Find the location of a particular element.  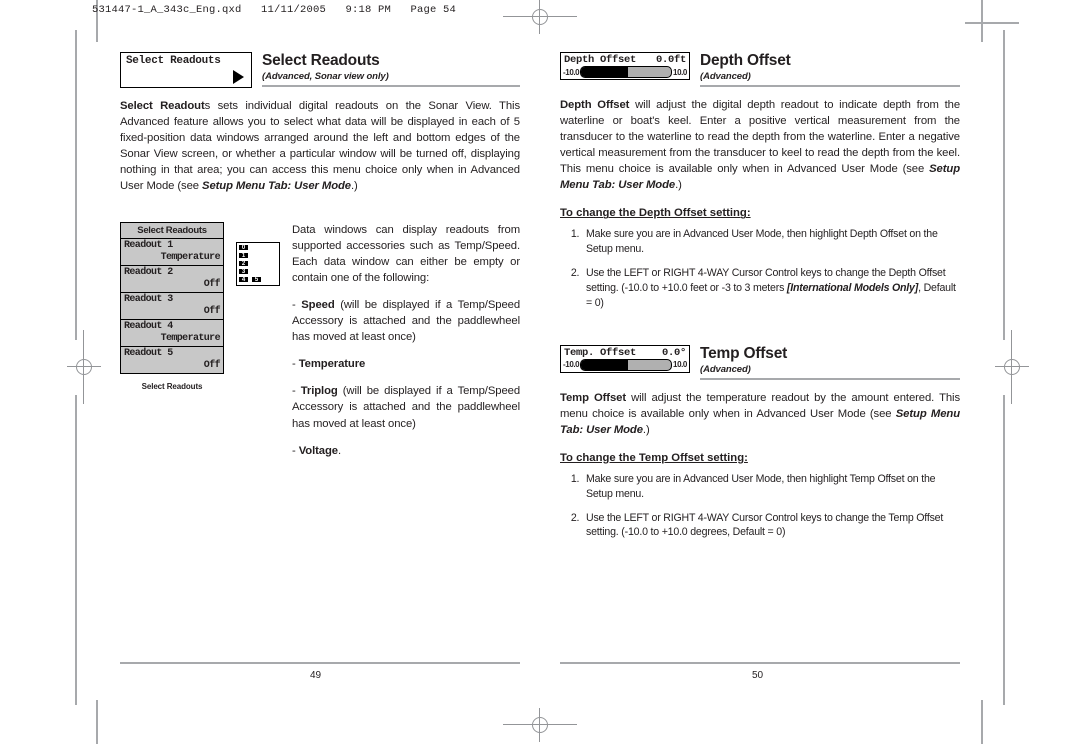

depth-offset-steps-heading: To change the Depth Offset setting: is located at coordinates (655, 213).